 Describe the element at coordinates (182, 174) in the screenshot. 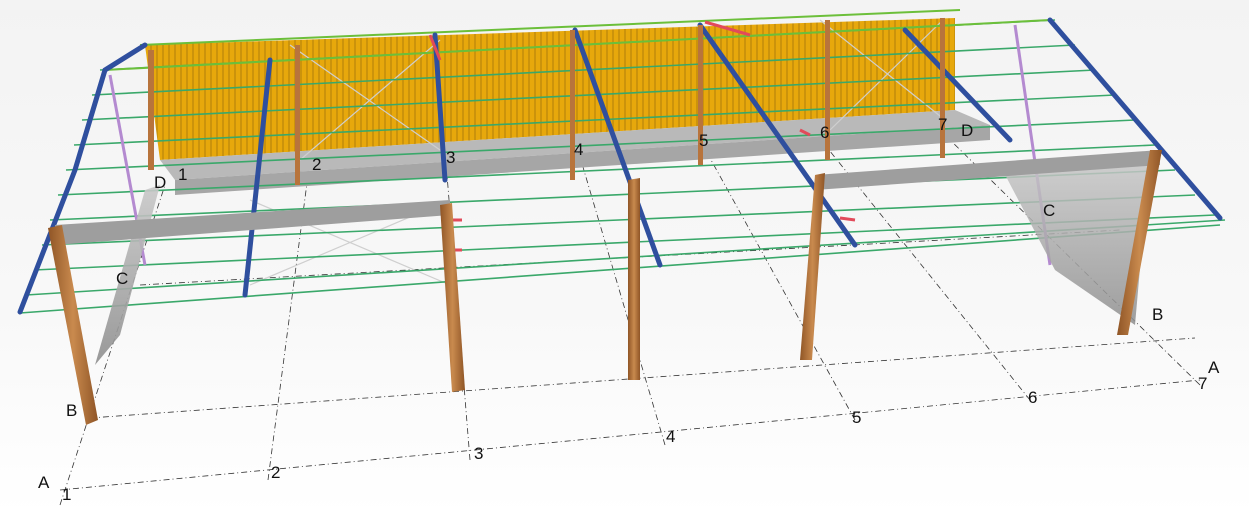

I see `grid-label-back-1: 1` at that location.